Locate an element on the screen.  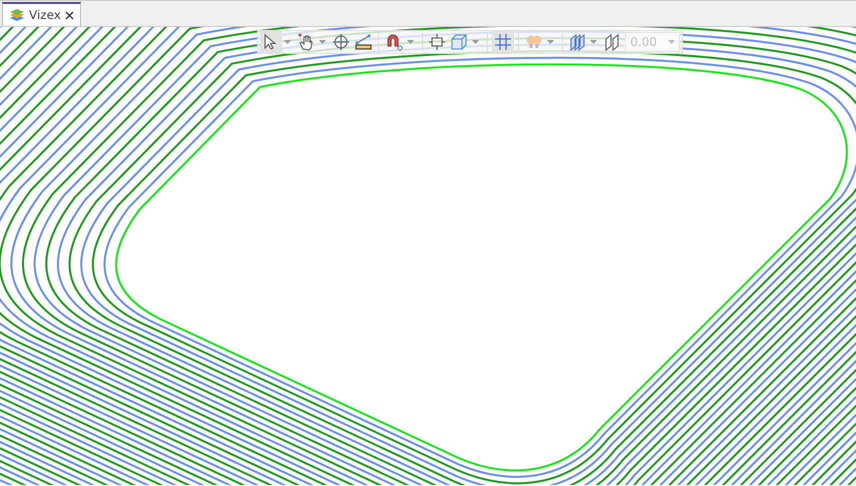
close-icon is located at coordinates (69, 15).